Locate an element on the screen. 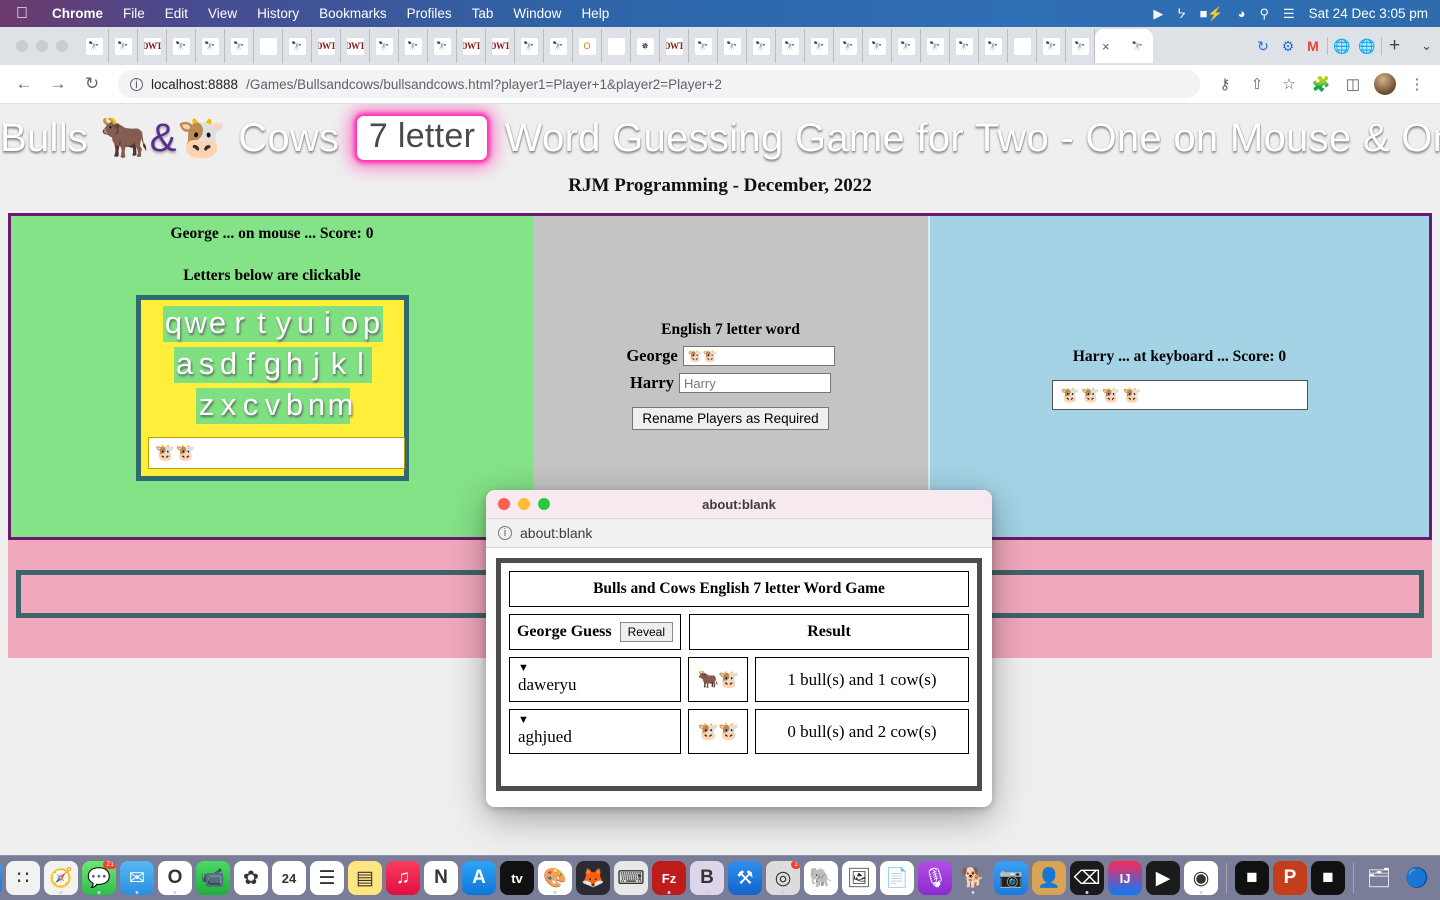  keyboard-key-l: l is located at coordinates (360, 365).